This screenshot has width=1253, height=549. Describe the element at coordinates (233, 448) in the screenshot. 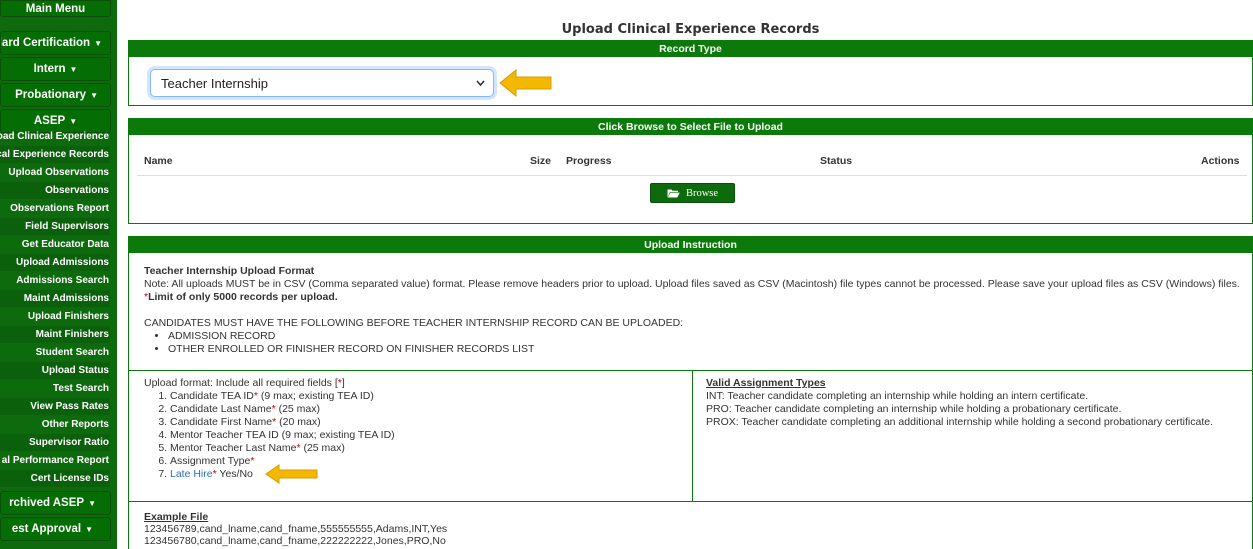

I see `field-name: Mentor Teacher Last Name` at that location.